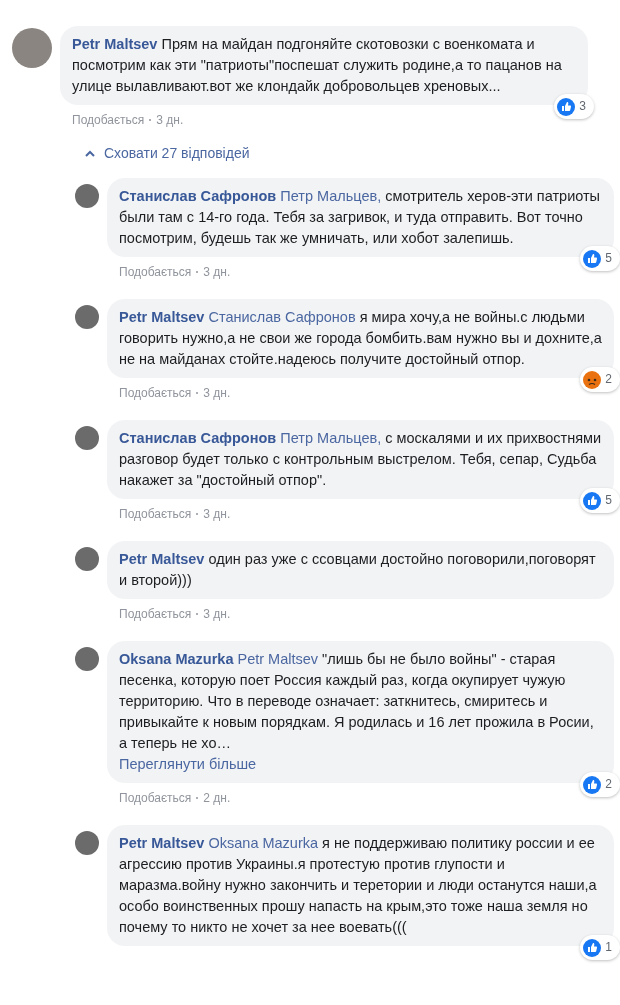 Image resolution: width=620 pixels, height=1005 pixels. I want to click on hide-replies-button: Сховати 27 відповідей, so click(167, 153).